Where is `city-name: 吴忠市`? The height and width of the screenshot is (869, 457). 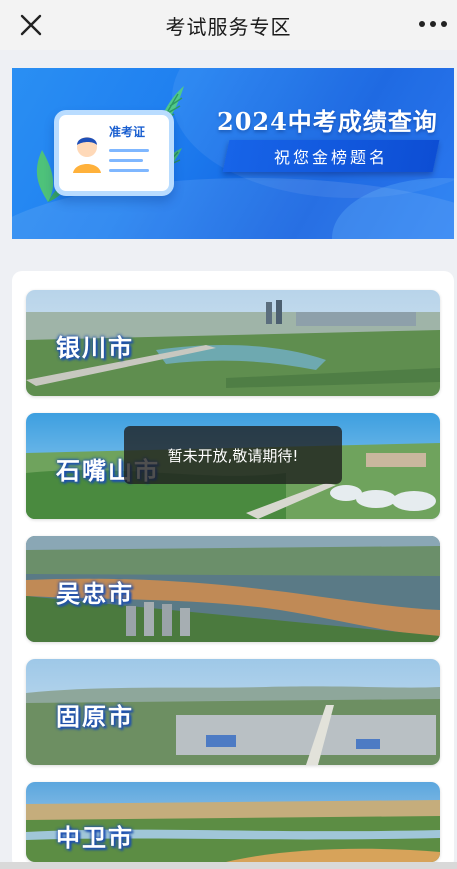 city-name: 吴忠市 is located at coordinates (95, 594).